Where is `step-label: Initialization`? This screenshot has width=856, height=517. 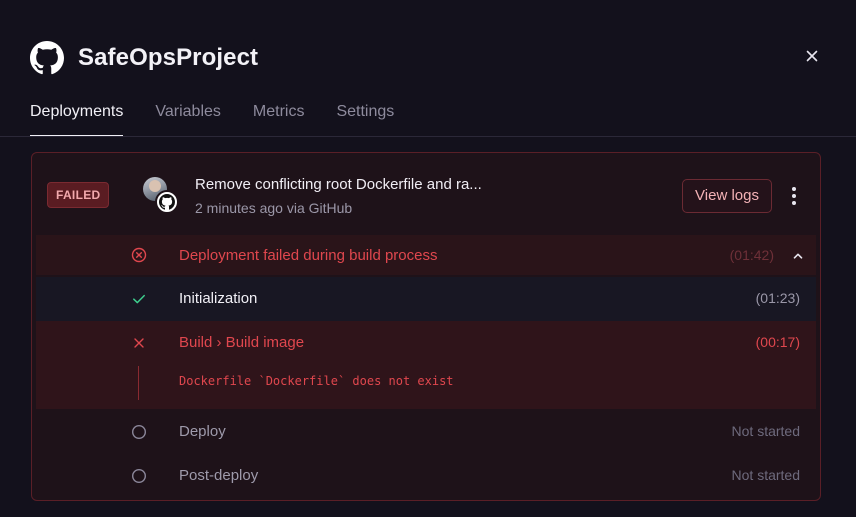 step-label: Initialization is located at coordinates (218, 298).